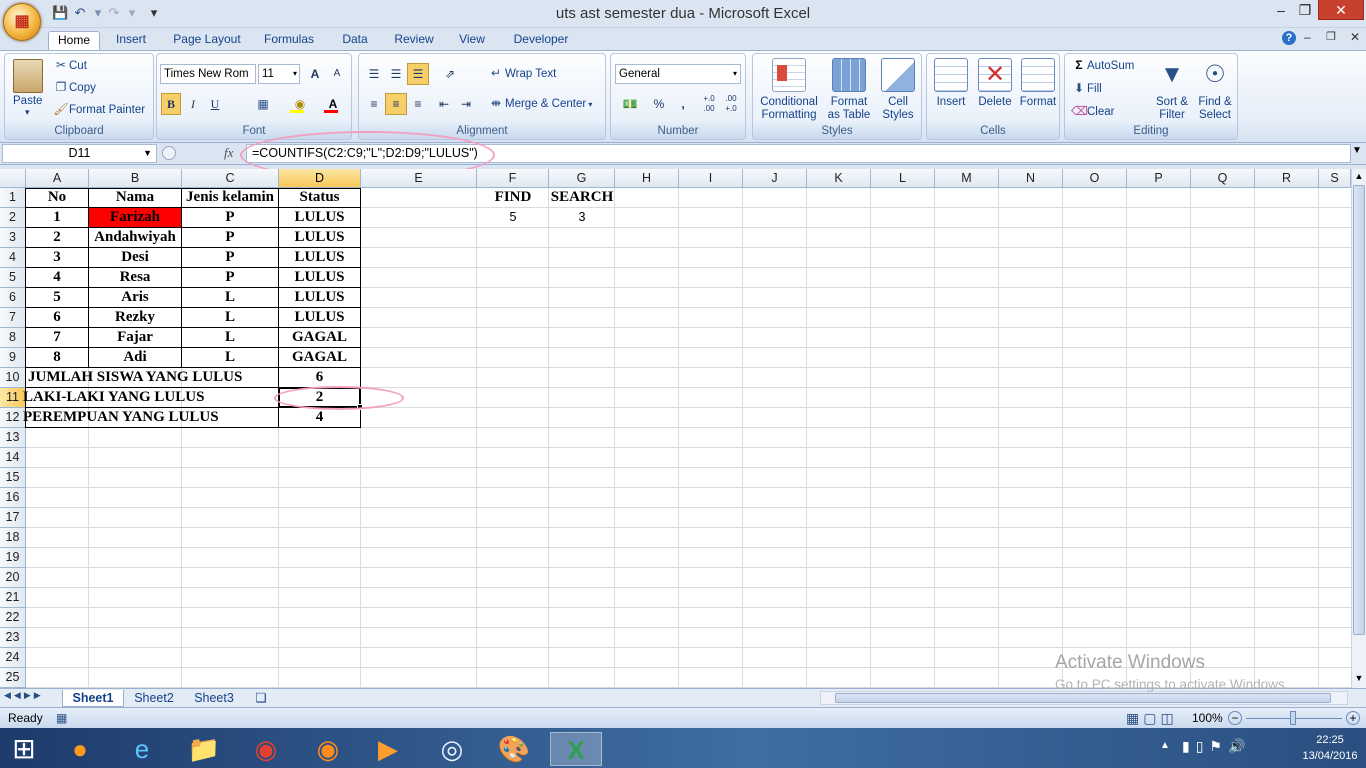 Image resolution: width=1366 pixels, height=768 pixels. Describe the element at coordinates (582, 198) in the screenshot. I see `search-header: SEARCH` at that location.